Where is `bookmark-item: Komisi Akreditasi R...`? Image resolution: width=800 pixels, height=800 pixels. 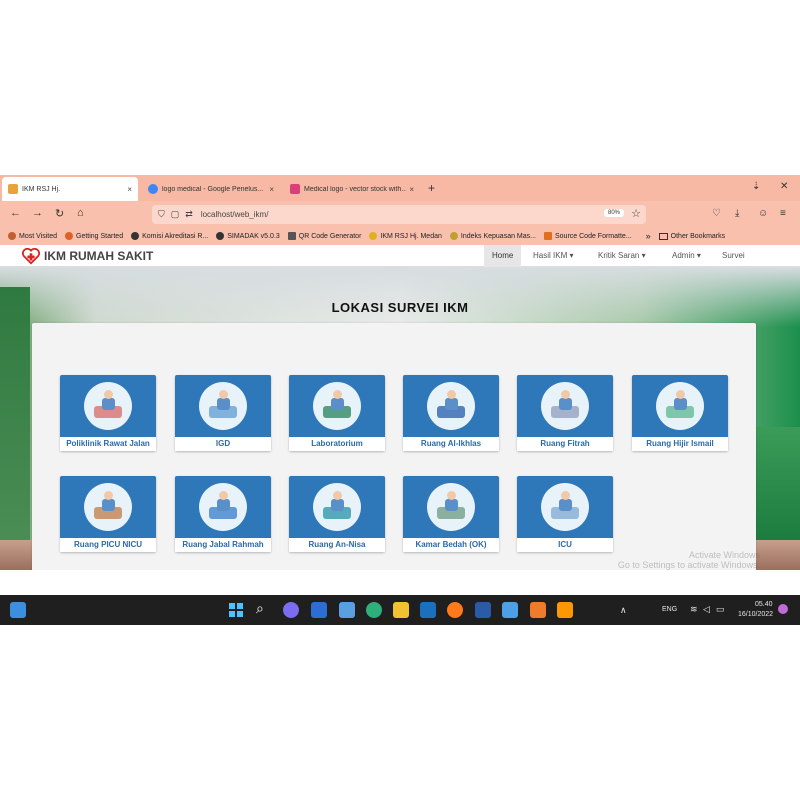 bookmark-item: Komisi Akreditasi R... is located at coordinates (169, 236).